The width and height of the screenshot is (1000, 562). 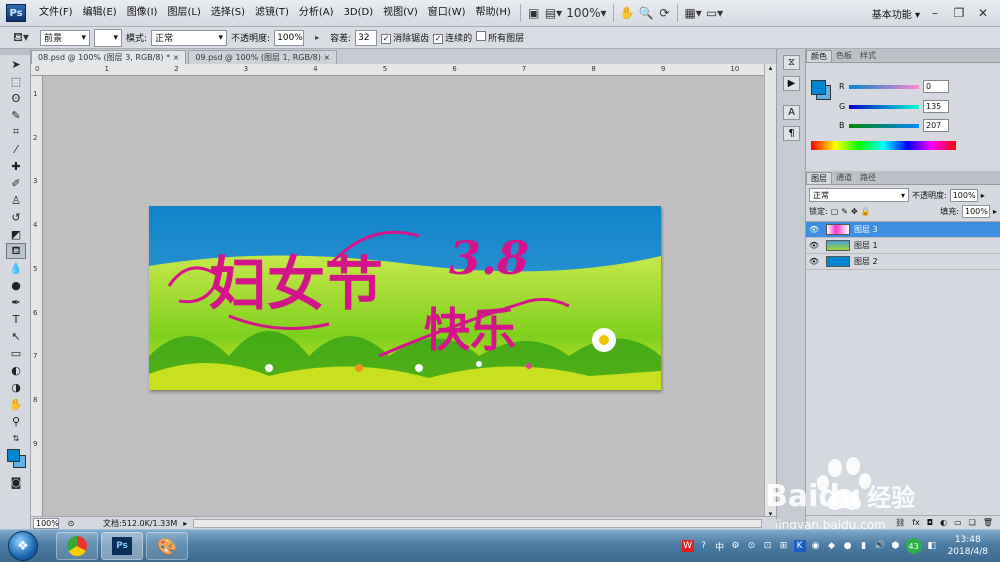 What do you see at coordinates (972, 522) in the screenshot?
I see `new-layer-icon: ❏` at bounding box center [972, 522].